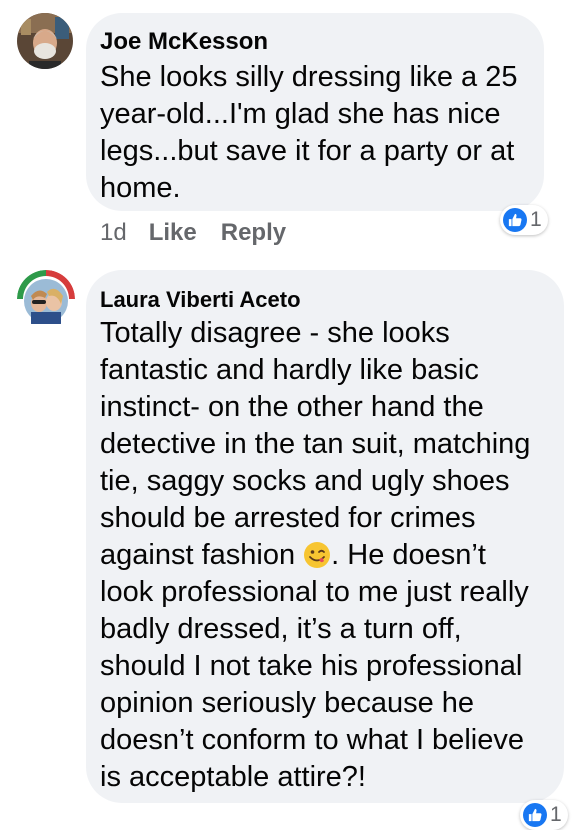 Image resolution: width=584 pixels, height=830 pixels. What do you see at coordinates (113, 232) in the screenshot?
I see `comment-timestamp: 1d` at bounding box center [113, 232].